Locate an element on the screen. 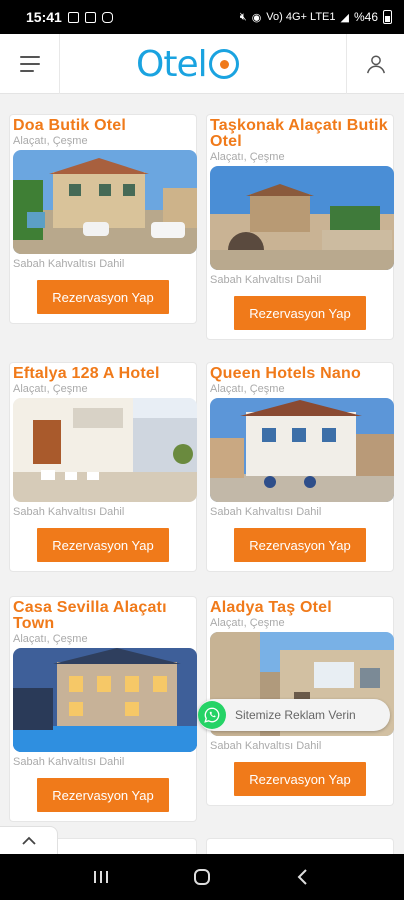 The width and height of the screenshot is (404, 900). status-bar: 15:41 🔇︎ ◉ Vo) 4G+ LTE1 ◢ %46 is located at coordinates (202, 17).